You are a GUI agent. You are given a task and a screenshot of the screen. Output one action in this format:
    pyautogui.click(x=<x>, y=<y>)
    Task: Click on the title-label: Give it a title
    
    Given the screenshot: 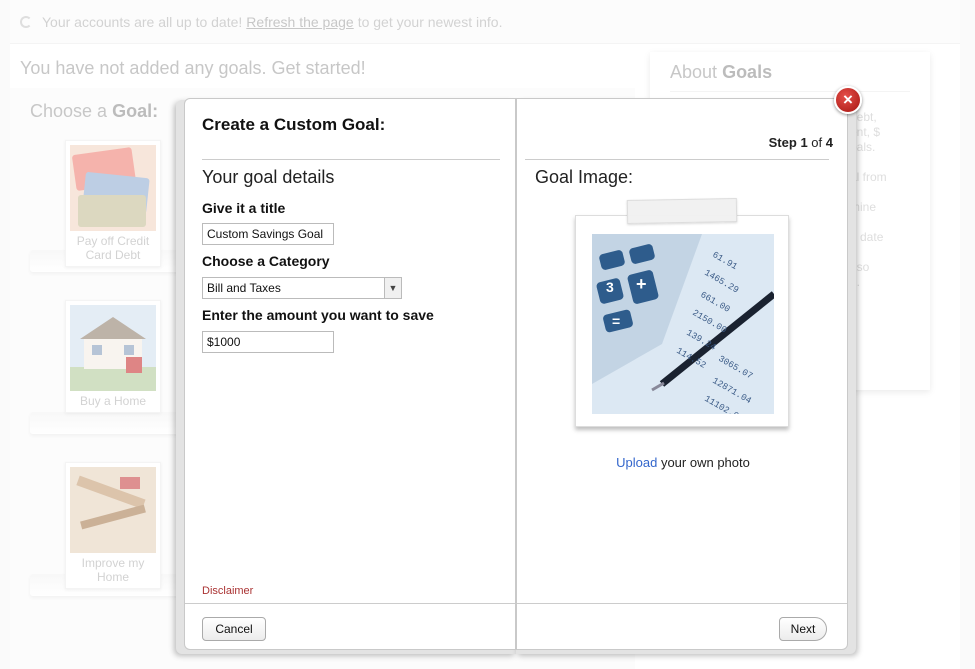 What is the action you would take?
    pyautogui.click(x=244, y=208)
    